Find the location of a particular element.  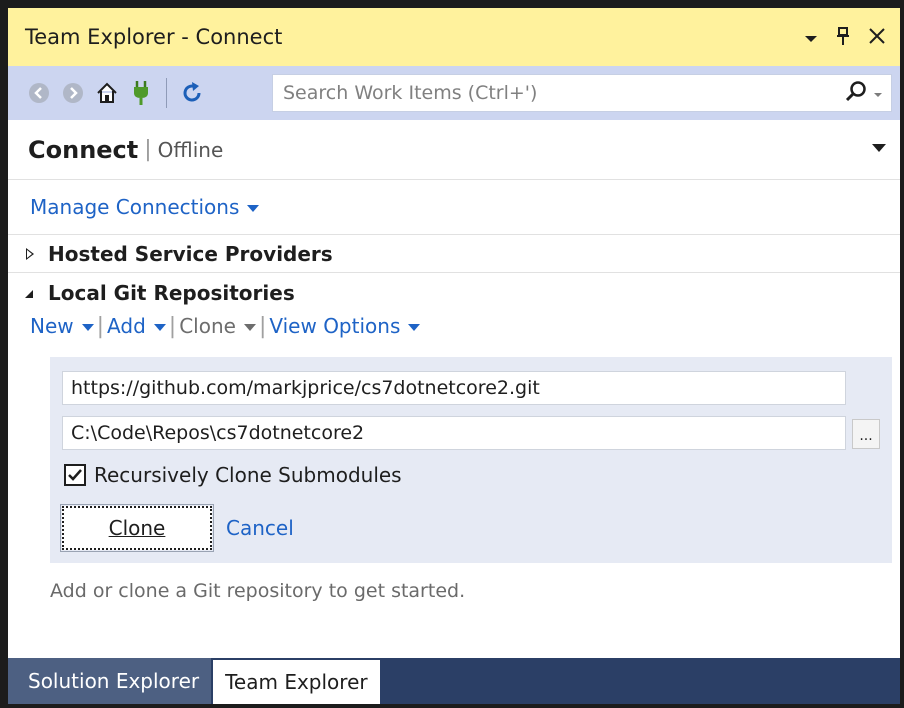

view-options-label: View Options is located at coordinates (335, 326).